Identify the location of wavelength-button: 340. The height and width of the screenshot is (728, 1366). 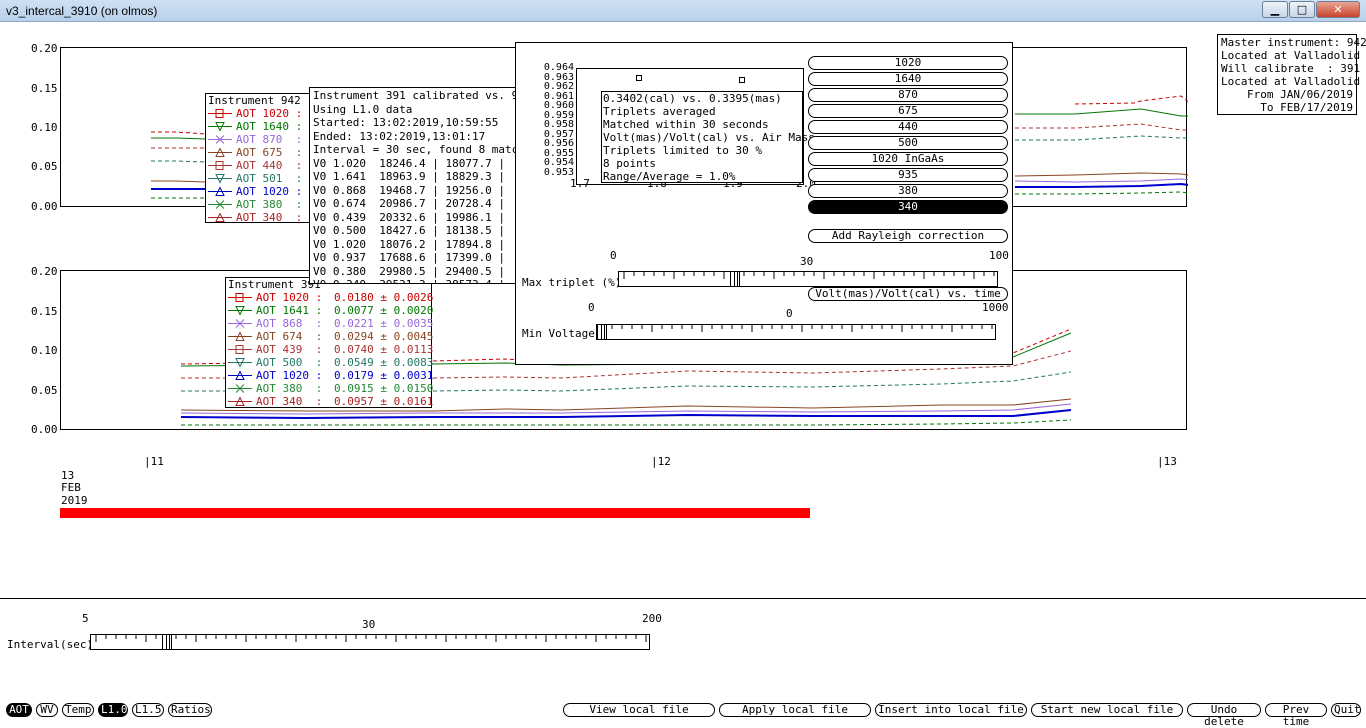
(908, 207).